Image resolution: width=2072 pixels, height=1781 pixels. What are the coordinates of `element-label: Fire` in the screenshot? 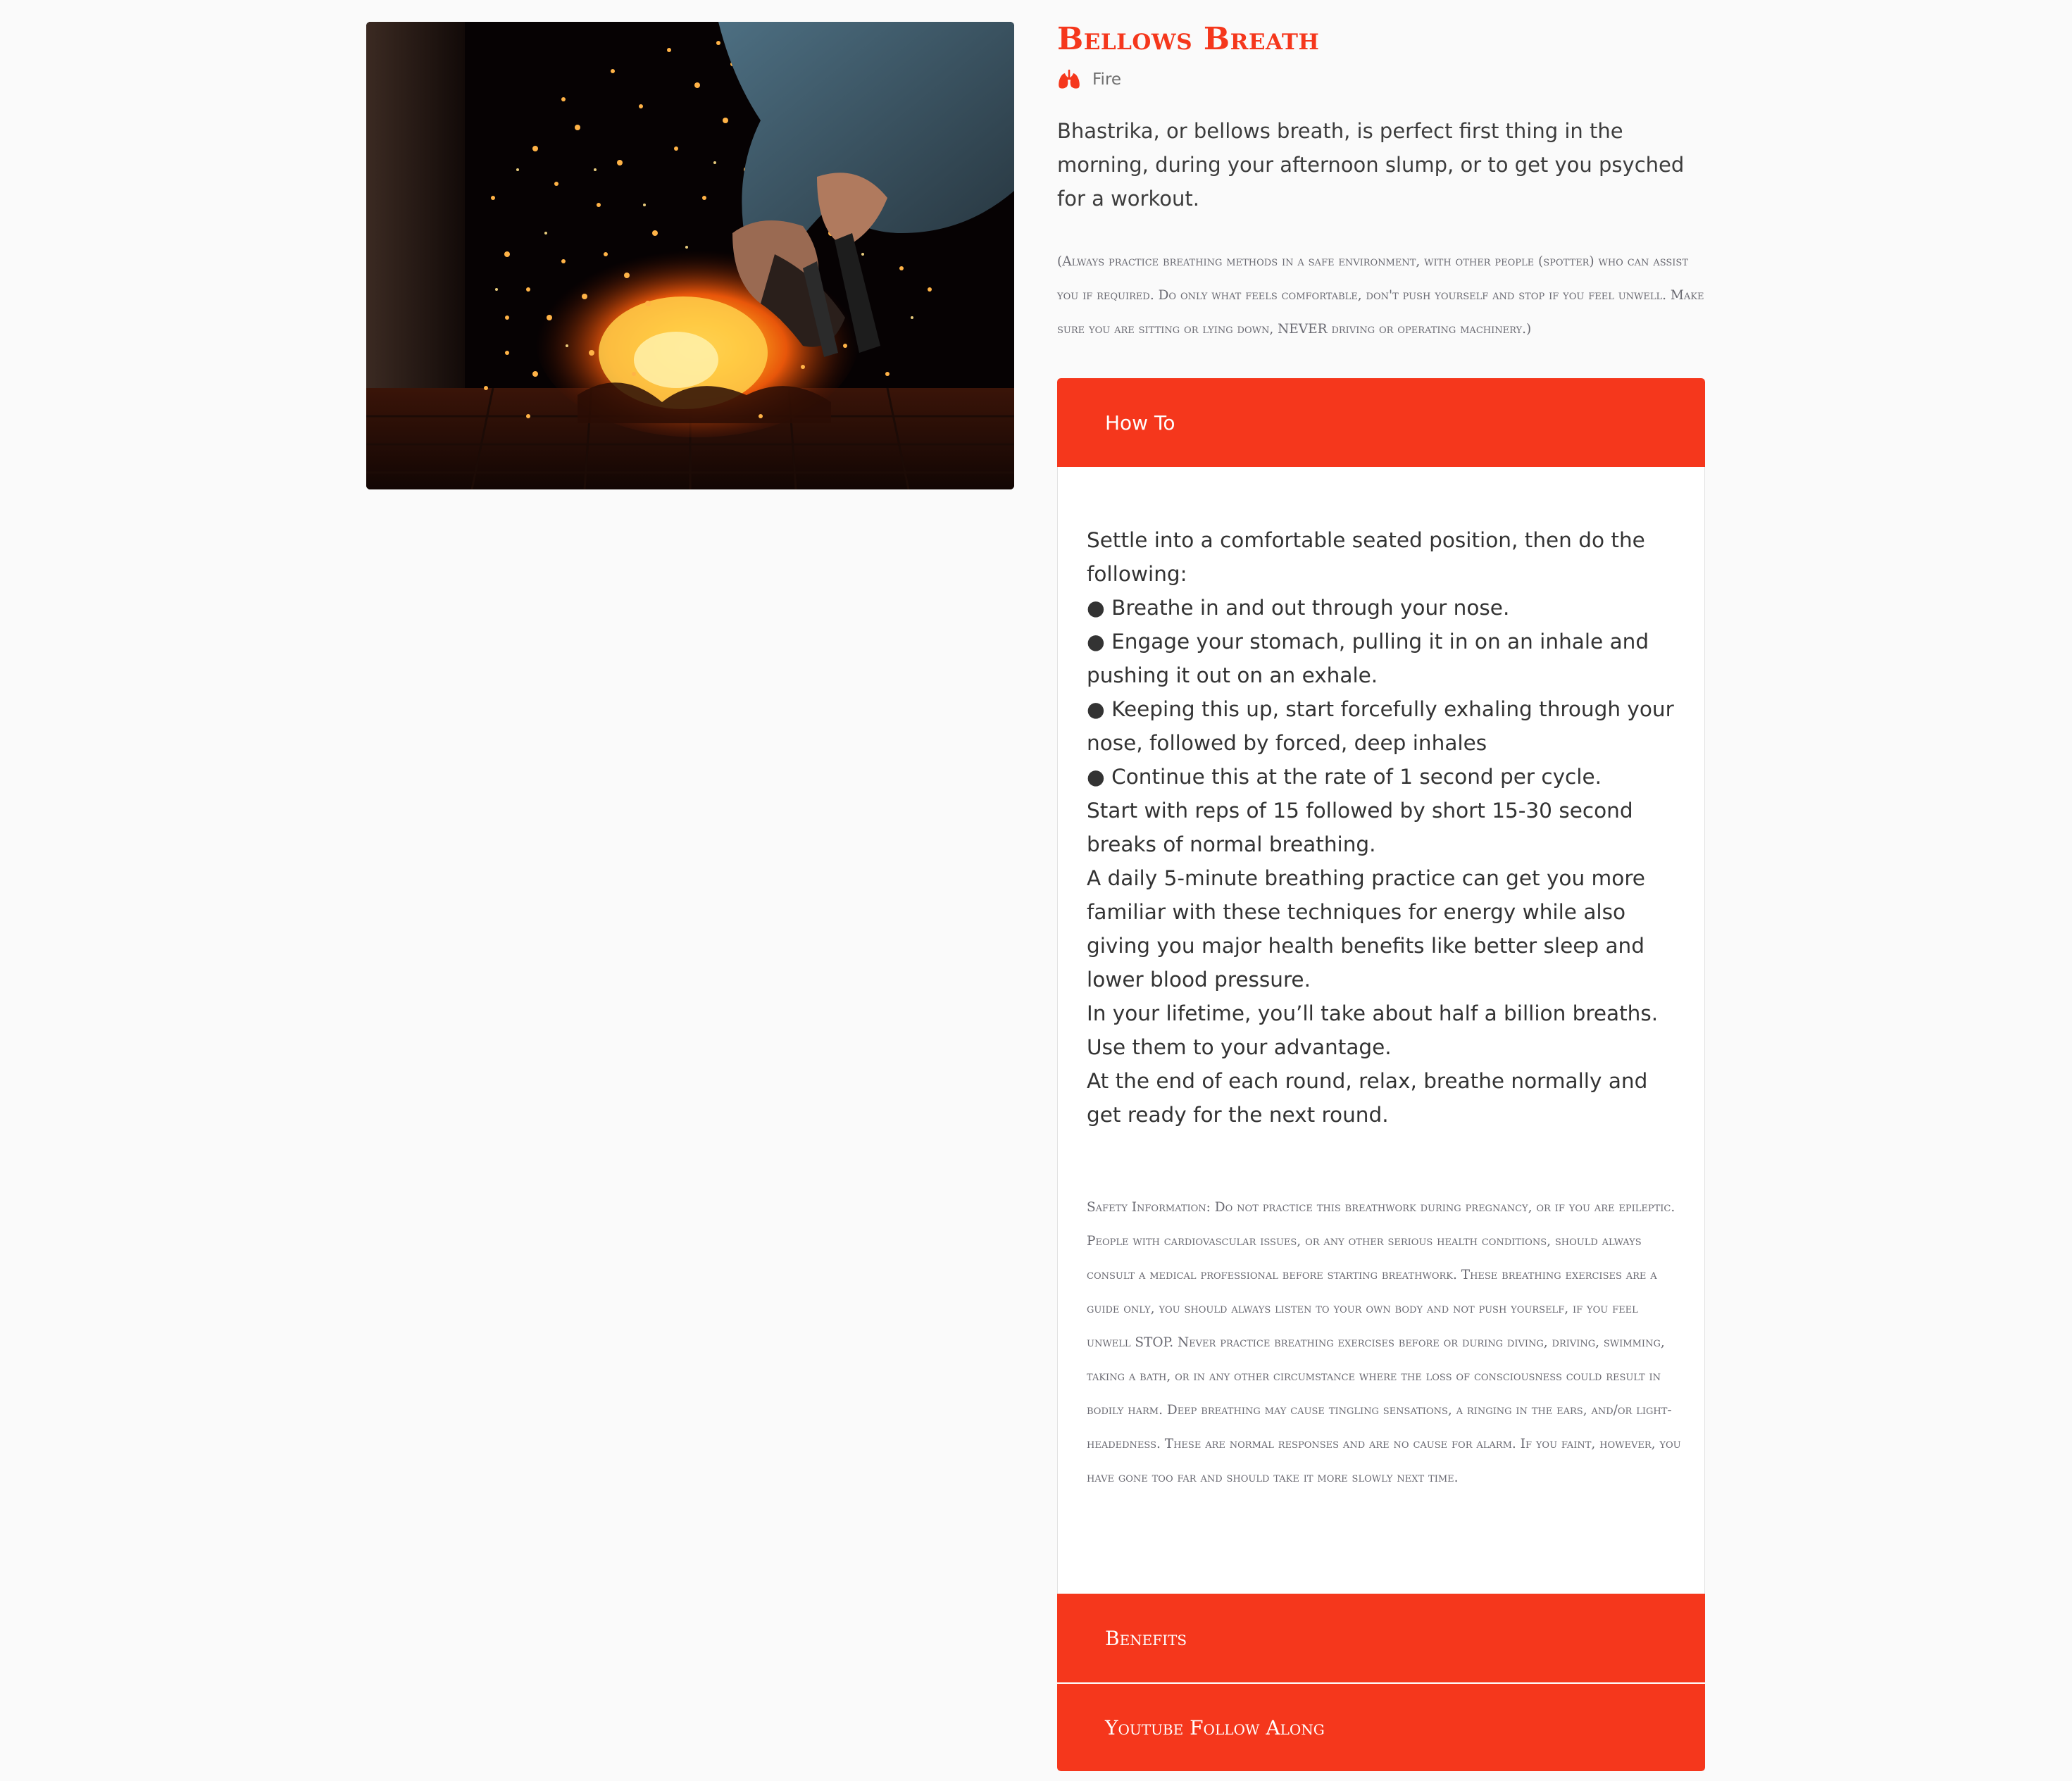 It's located at (1107, 79).